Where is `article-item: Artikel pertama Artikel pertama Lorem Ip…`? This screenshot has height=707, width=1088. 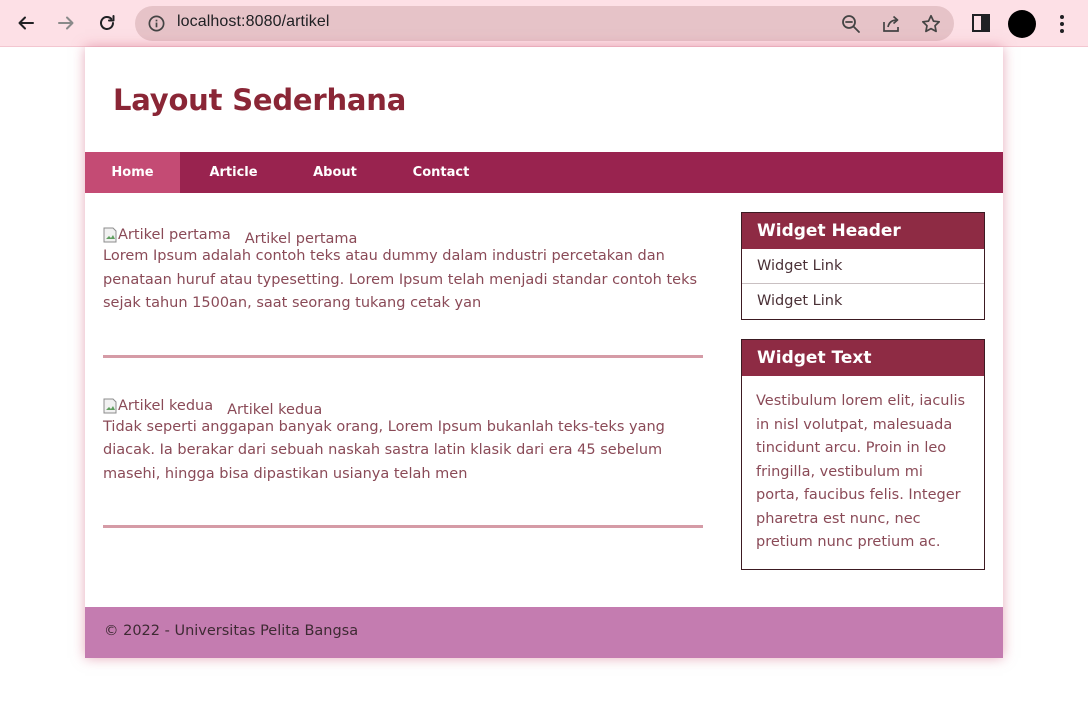
article-item: Artikel pertama Artikel pertama Lorem Ip… is located at coordinates (403, 270).